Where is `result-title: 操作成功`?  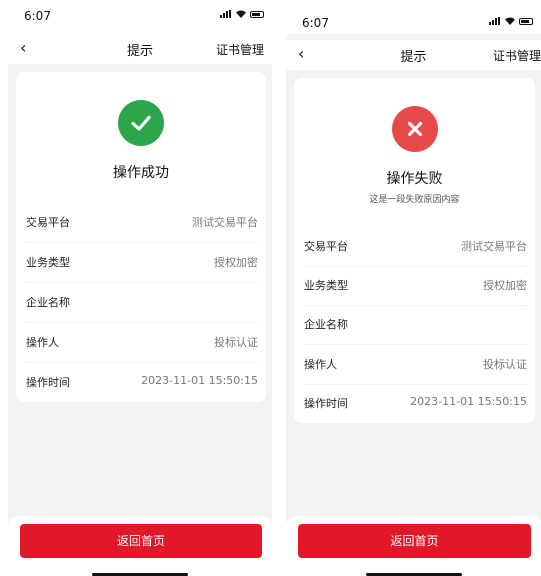
result-title: 操作成功 is located at coordinates (141, 173).